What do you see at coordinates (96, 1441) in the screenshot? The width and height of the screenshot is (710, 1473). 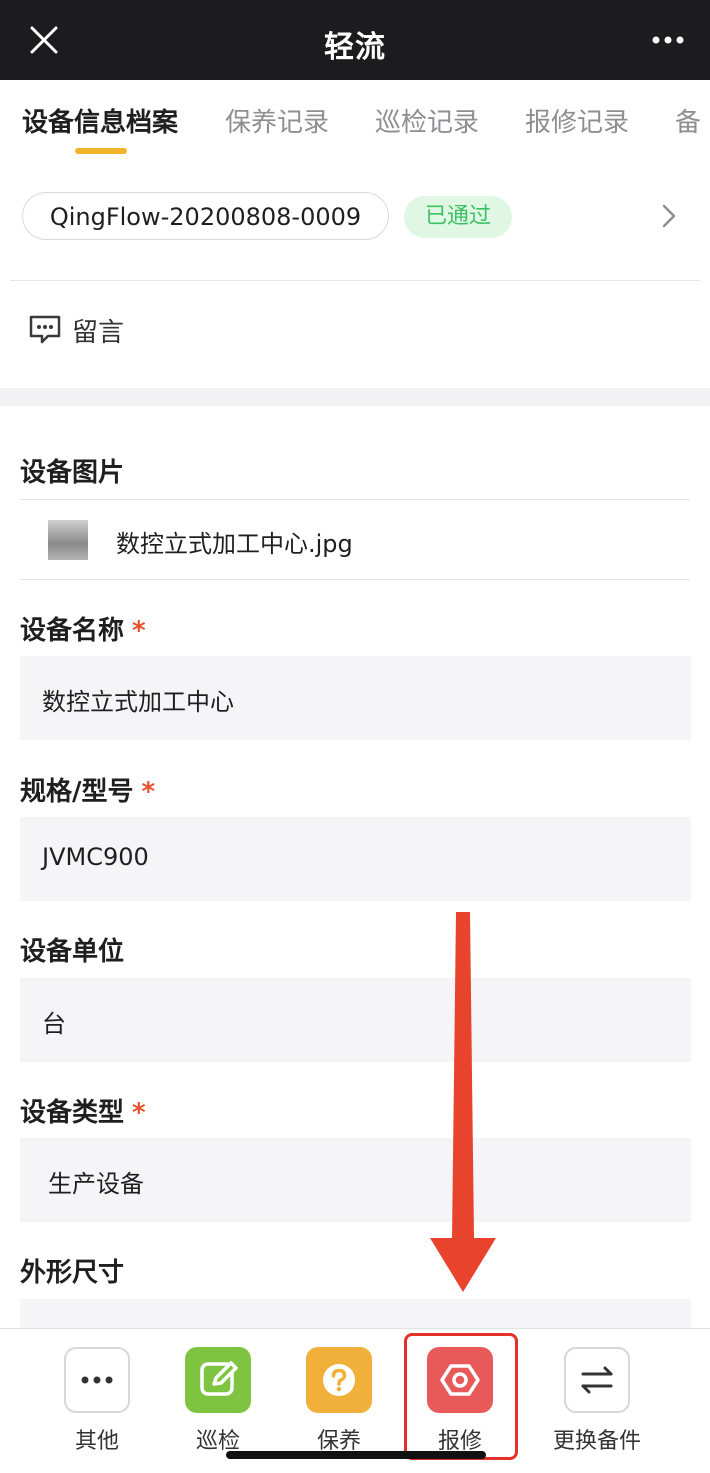 I see `other-label: 其他` at bounding box center [96, 1441].